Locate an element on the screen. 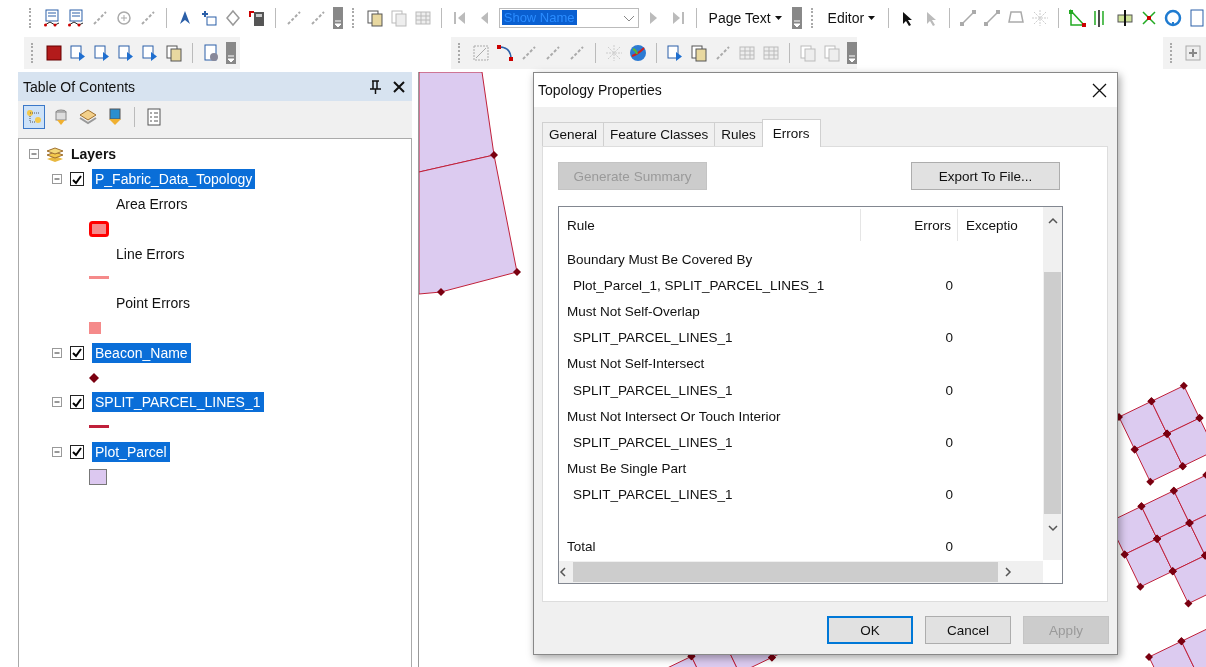  legend-label: Area Errors is located at coordinates (152, 204).